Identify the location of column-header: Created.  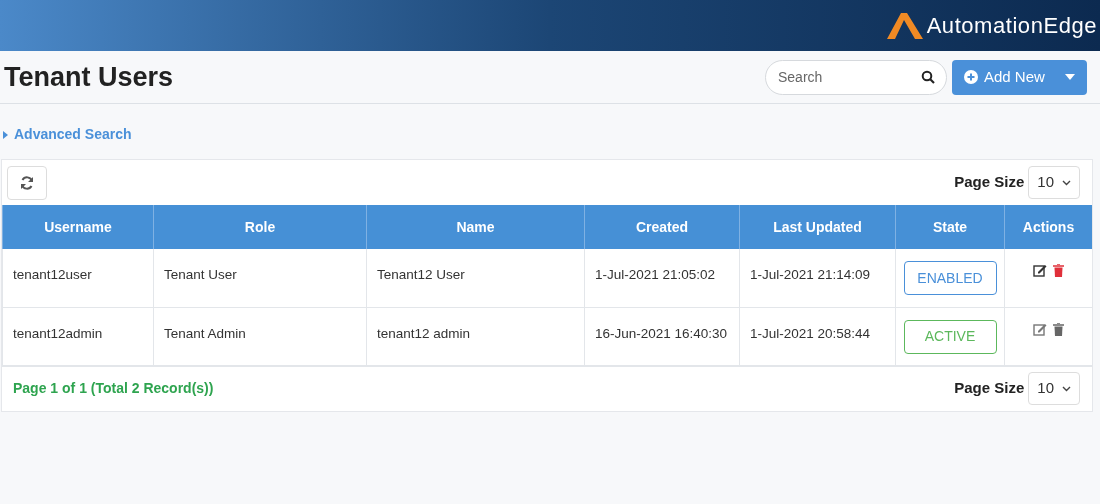
(662, 227).